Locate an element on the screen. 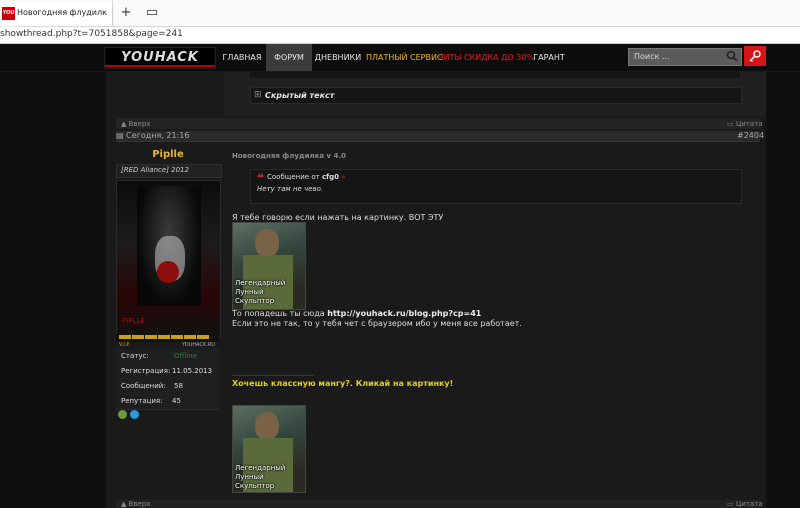 Image resolution: width=800 pixels, height=508 pixels. browser-tab: YOU HACK Новогодняя флудилка v 4.0 is located at coordinates (56, 15).